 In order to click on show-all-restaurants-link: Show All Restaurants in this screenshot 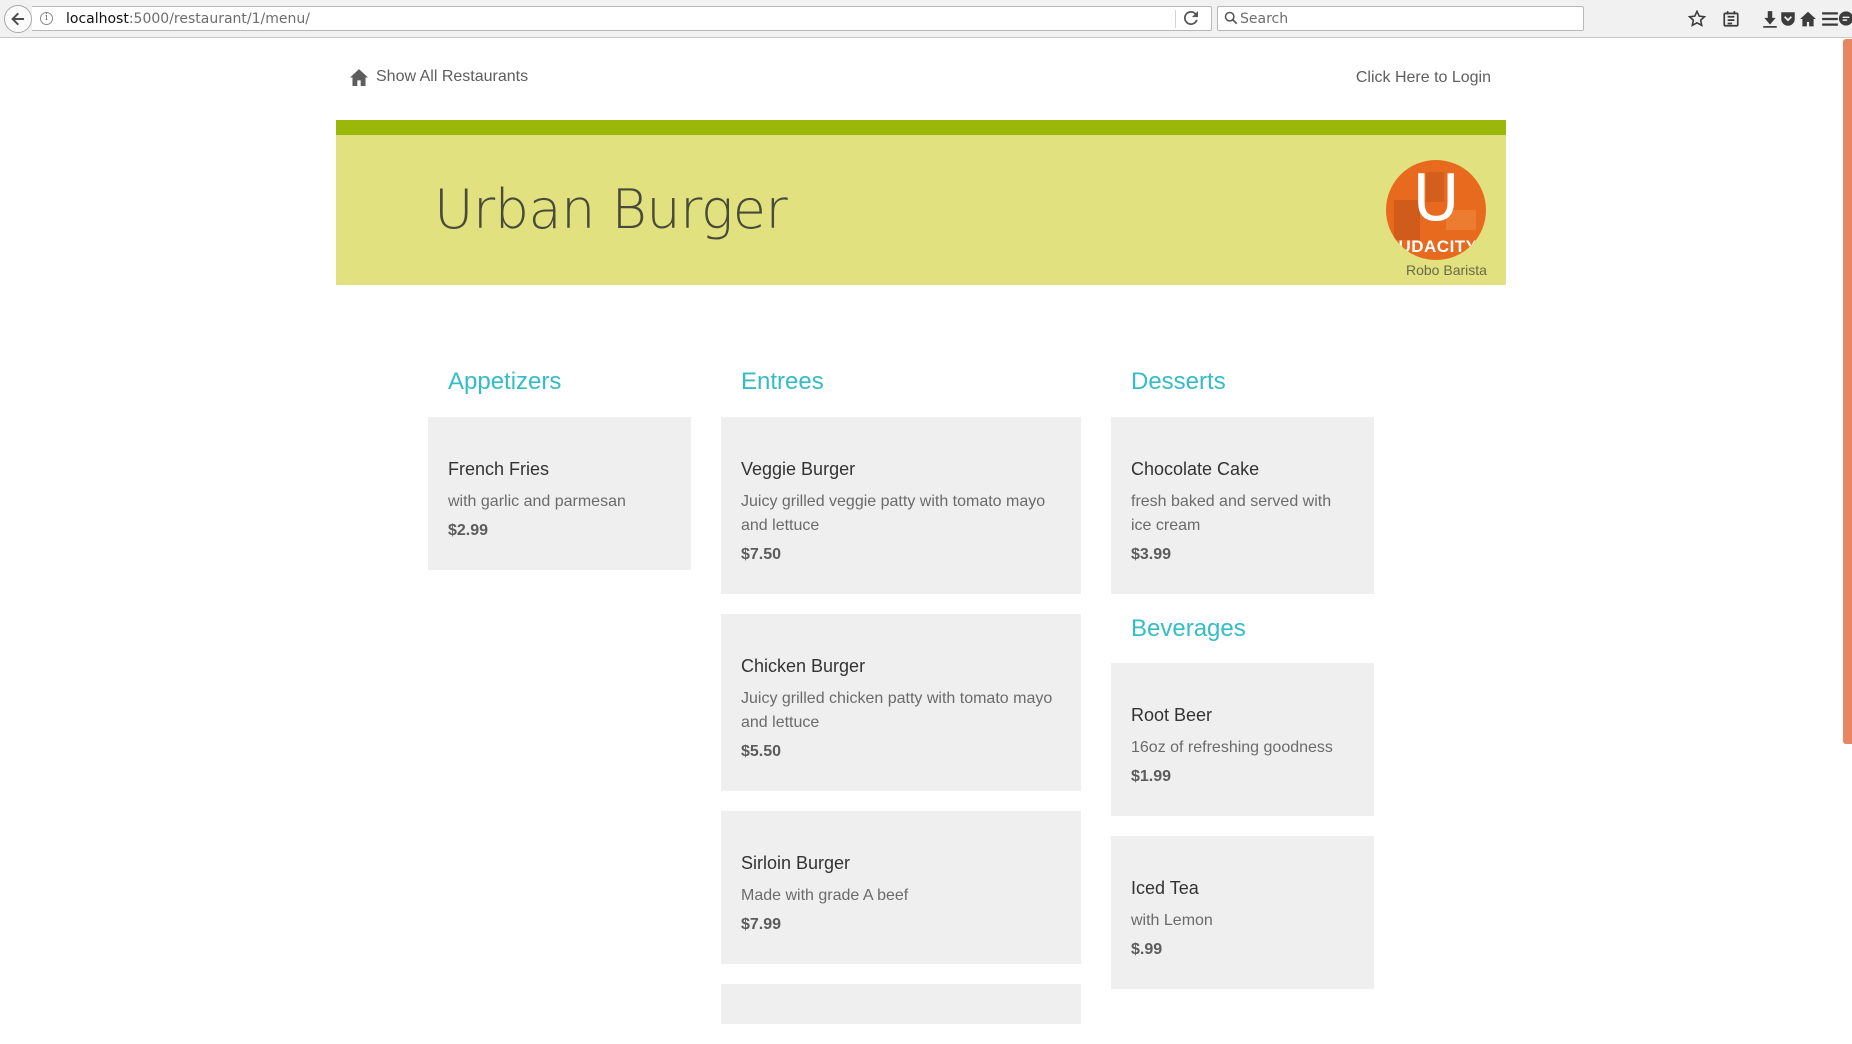, I will do `click(439, 77)`.